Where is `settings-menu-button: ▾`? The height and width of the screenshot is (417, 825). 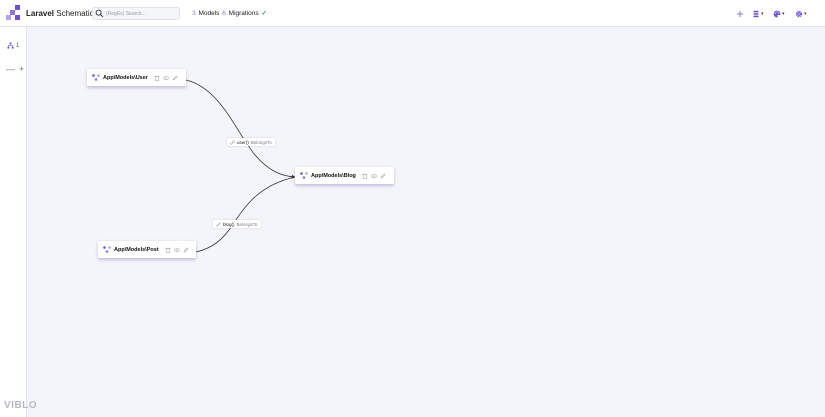 settings-menu-button: ▾ is located at coordinates (801, 13).